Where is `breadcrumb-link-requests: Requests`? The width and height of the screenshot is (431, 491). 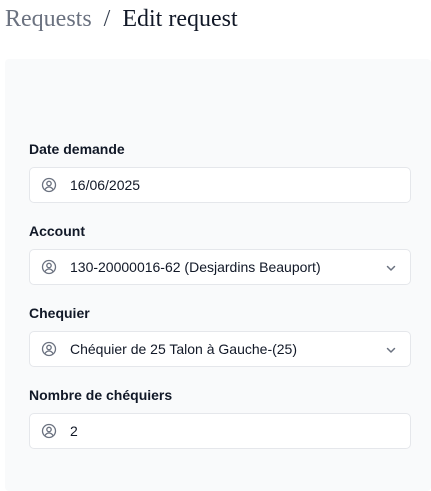 breadcrumb-link-requests: Requests is located at coordinates (48, 19).